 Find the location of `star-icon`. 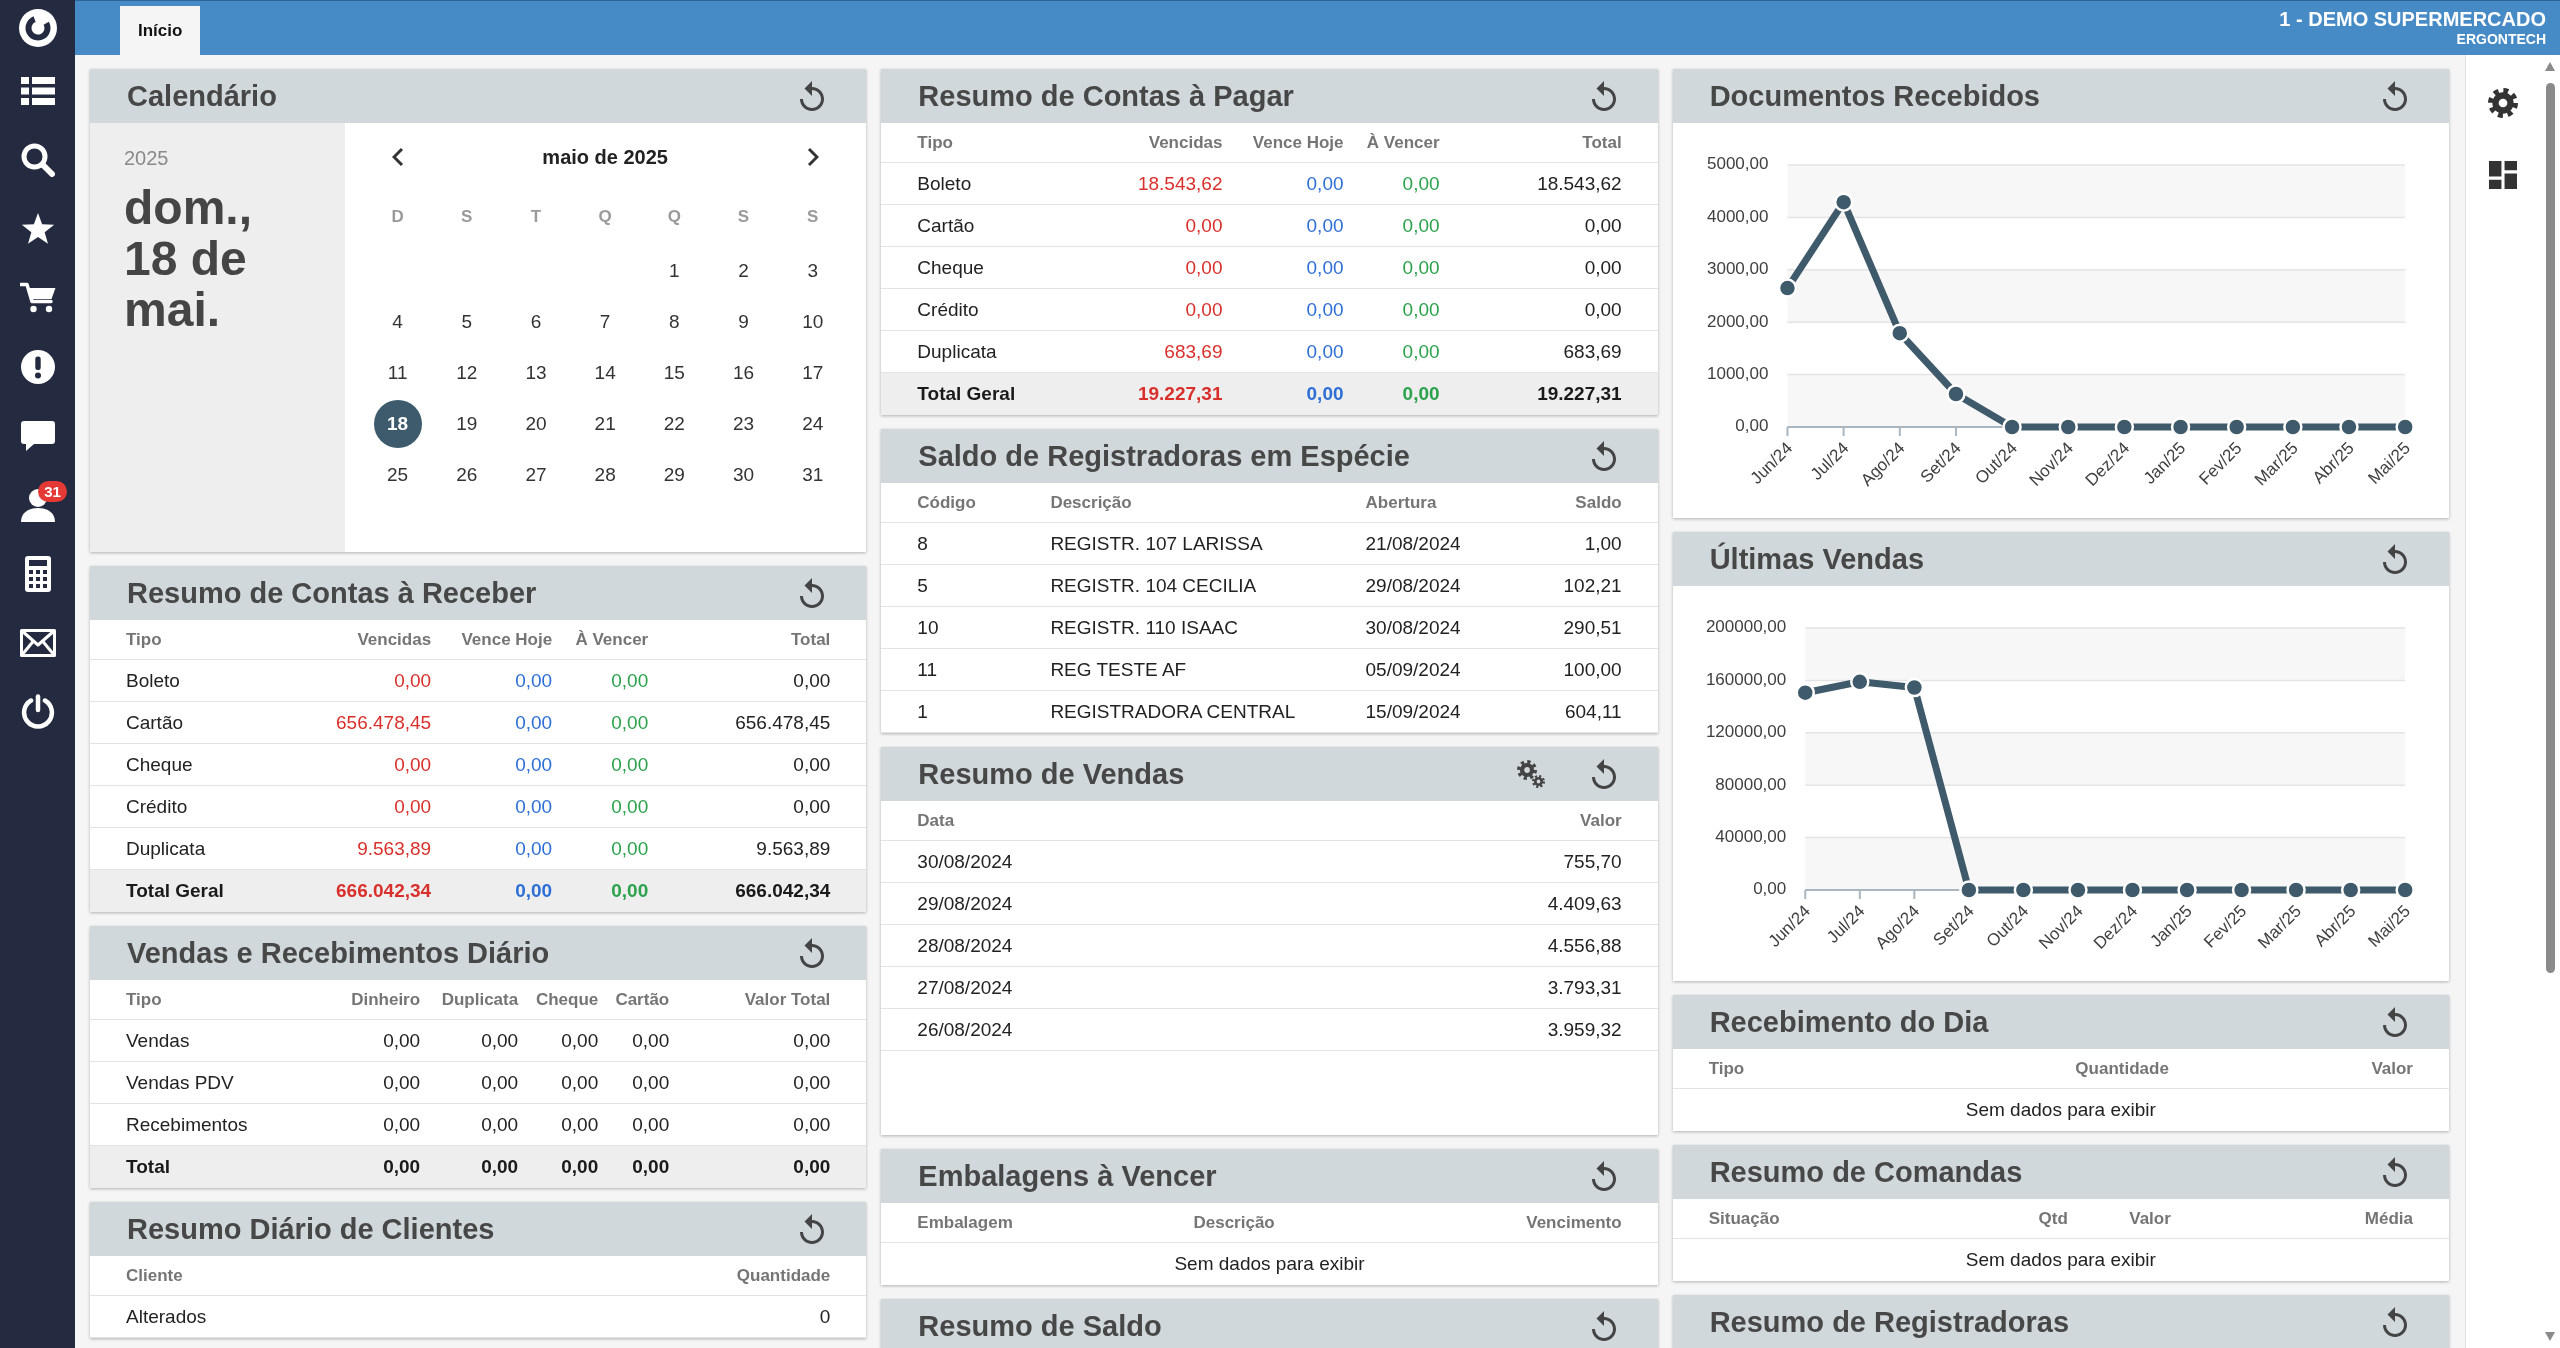

star-icon is located at coordinates (37, 228).